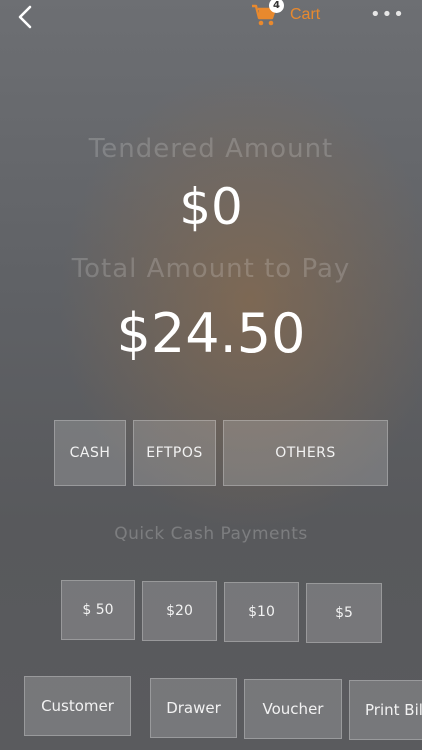  I want to click on cash-button: CASH, so click(90, 453).